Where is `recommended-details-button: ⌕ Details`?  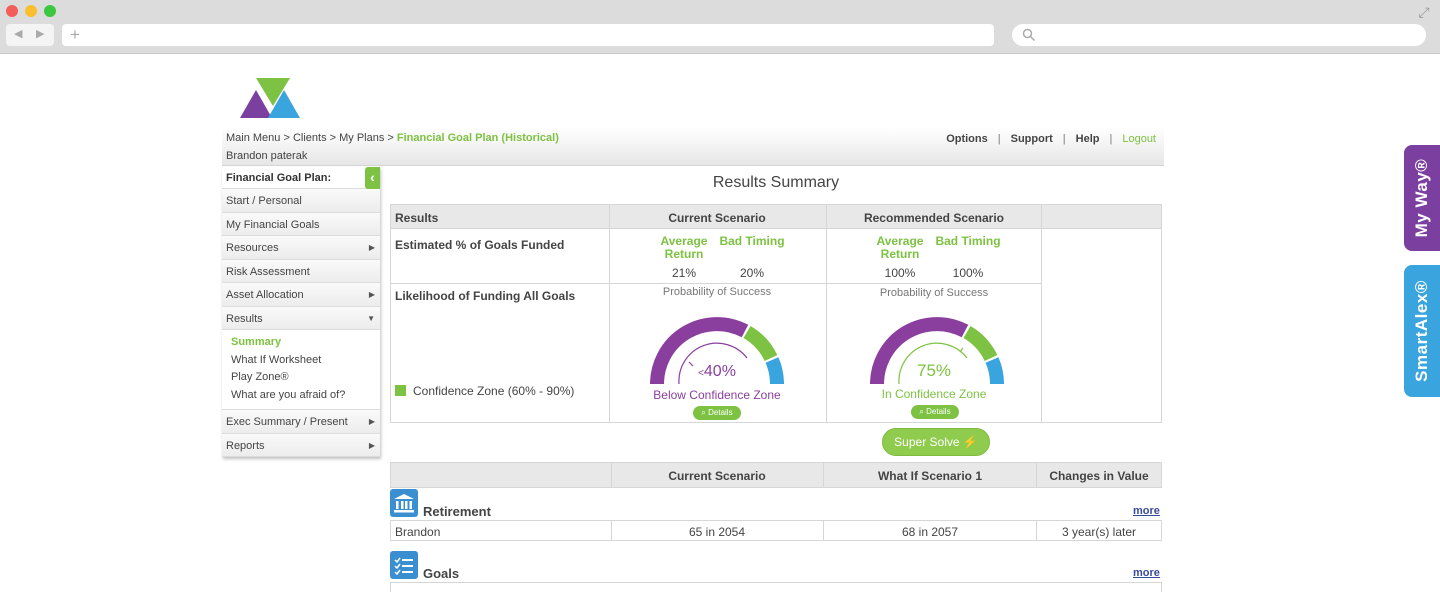 recommended-details-button: ⌕ Details is located at coordinates (935, 412).